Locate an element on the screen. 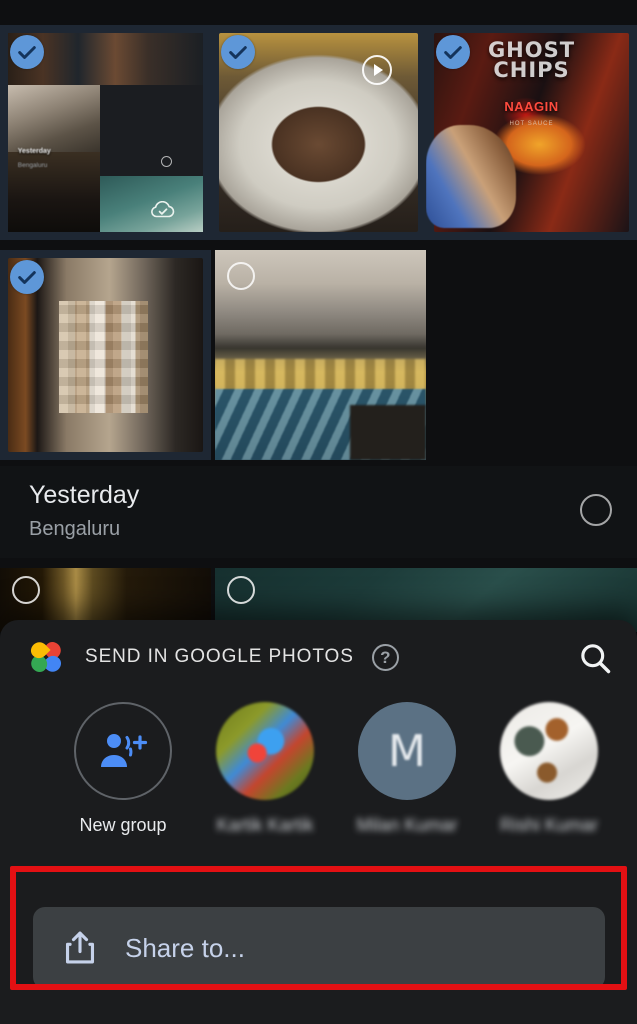 The width and height of the screenshot is (637, 1024). date-title: Yesterday is located at coordinates (84, 495).